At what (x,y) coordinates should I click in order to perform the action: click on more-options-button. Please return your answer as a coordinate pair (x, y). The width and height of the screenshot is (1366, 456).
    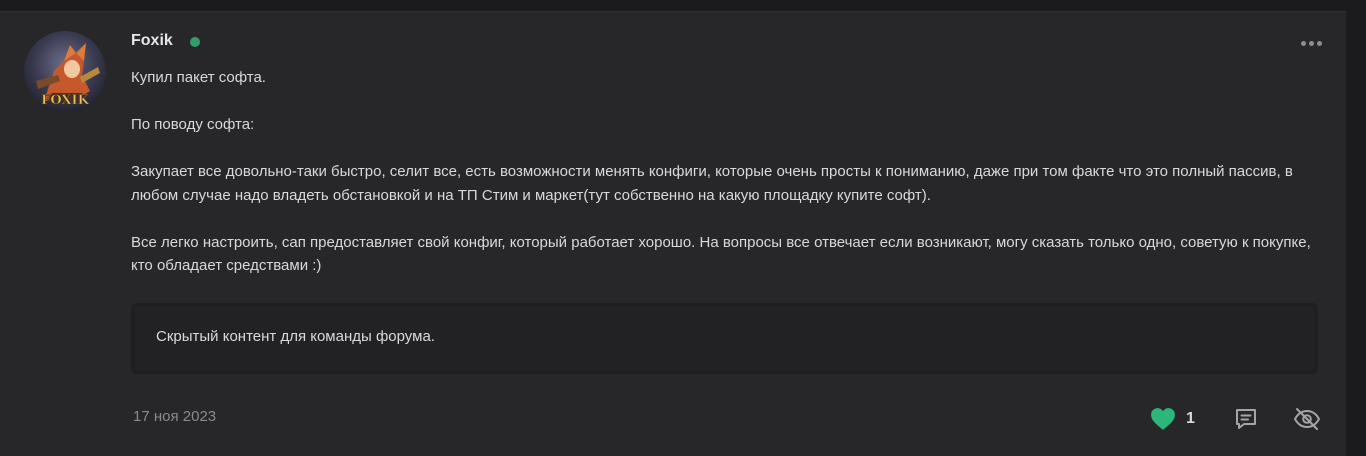
    Looking at the image, I should click on (1311, 43).